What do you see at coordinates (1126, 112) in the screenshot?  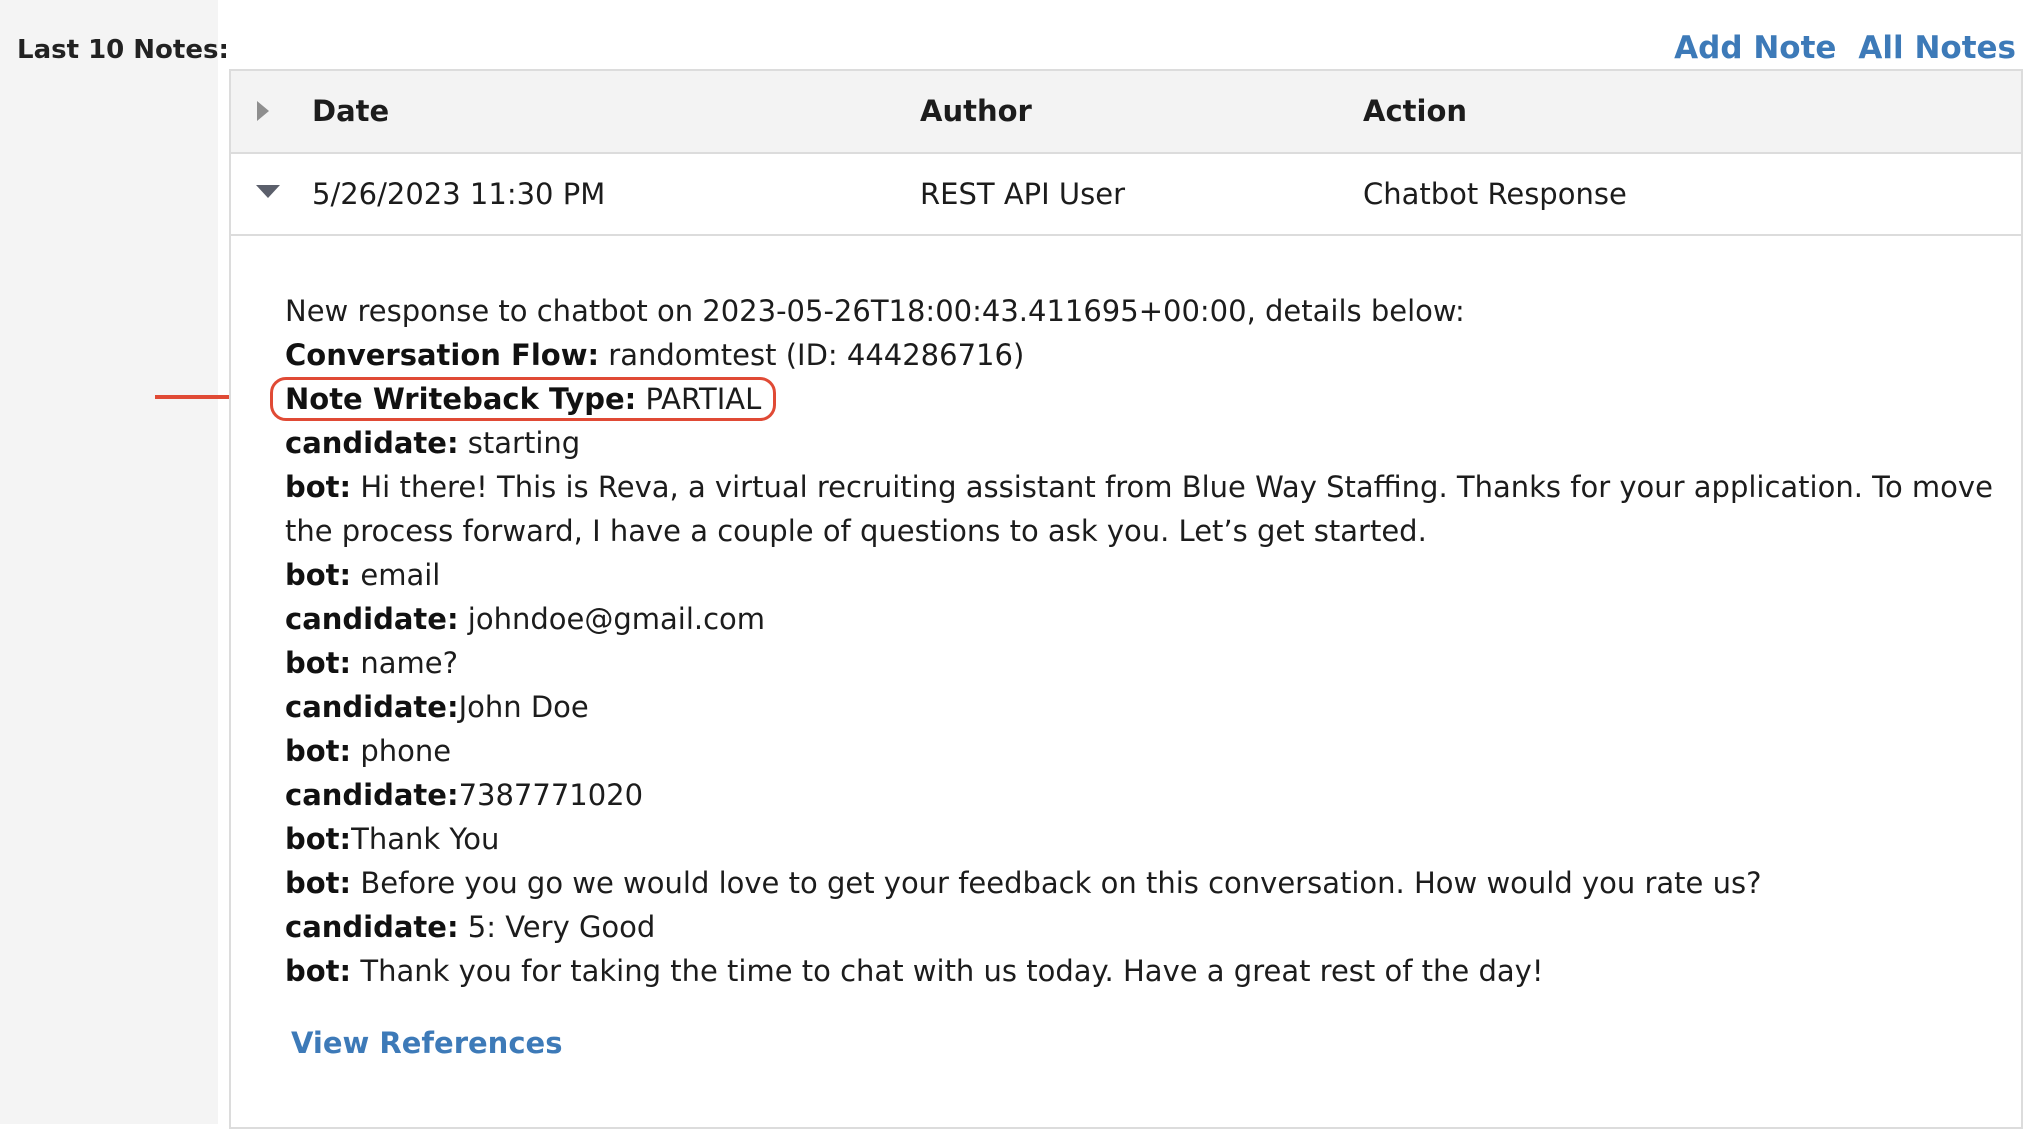 I see `table-header-row: Date Author Action` at bounding box center [1126, 112].